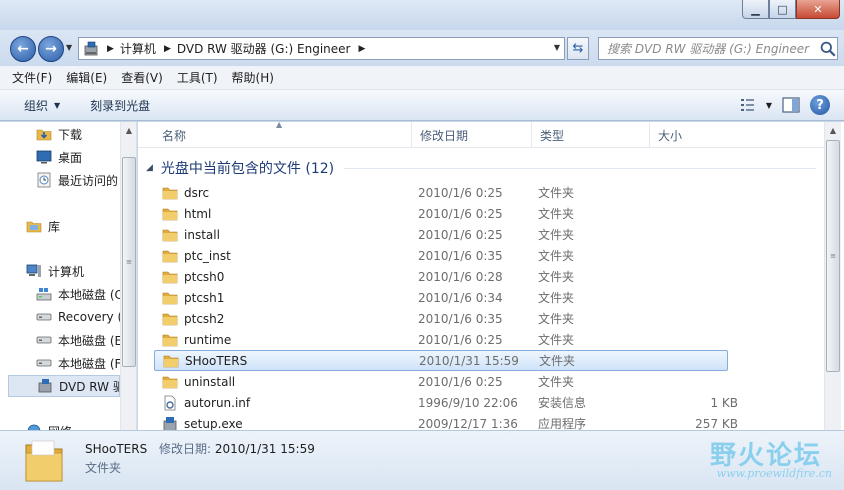  What do you see at coordinates (213, 423) in the screenshot?
I see `file-name: setup.exe` at bounding box center [213, 423].